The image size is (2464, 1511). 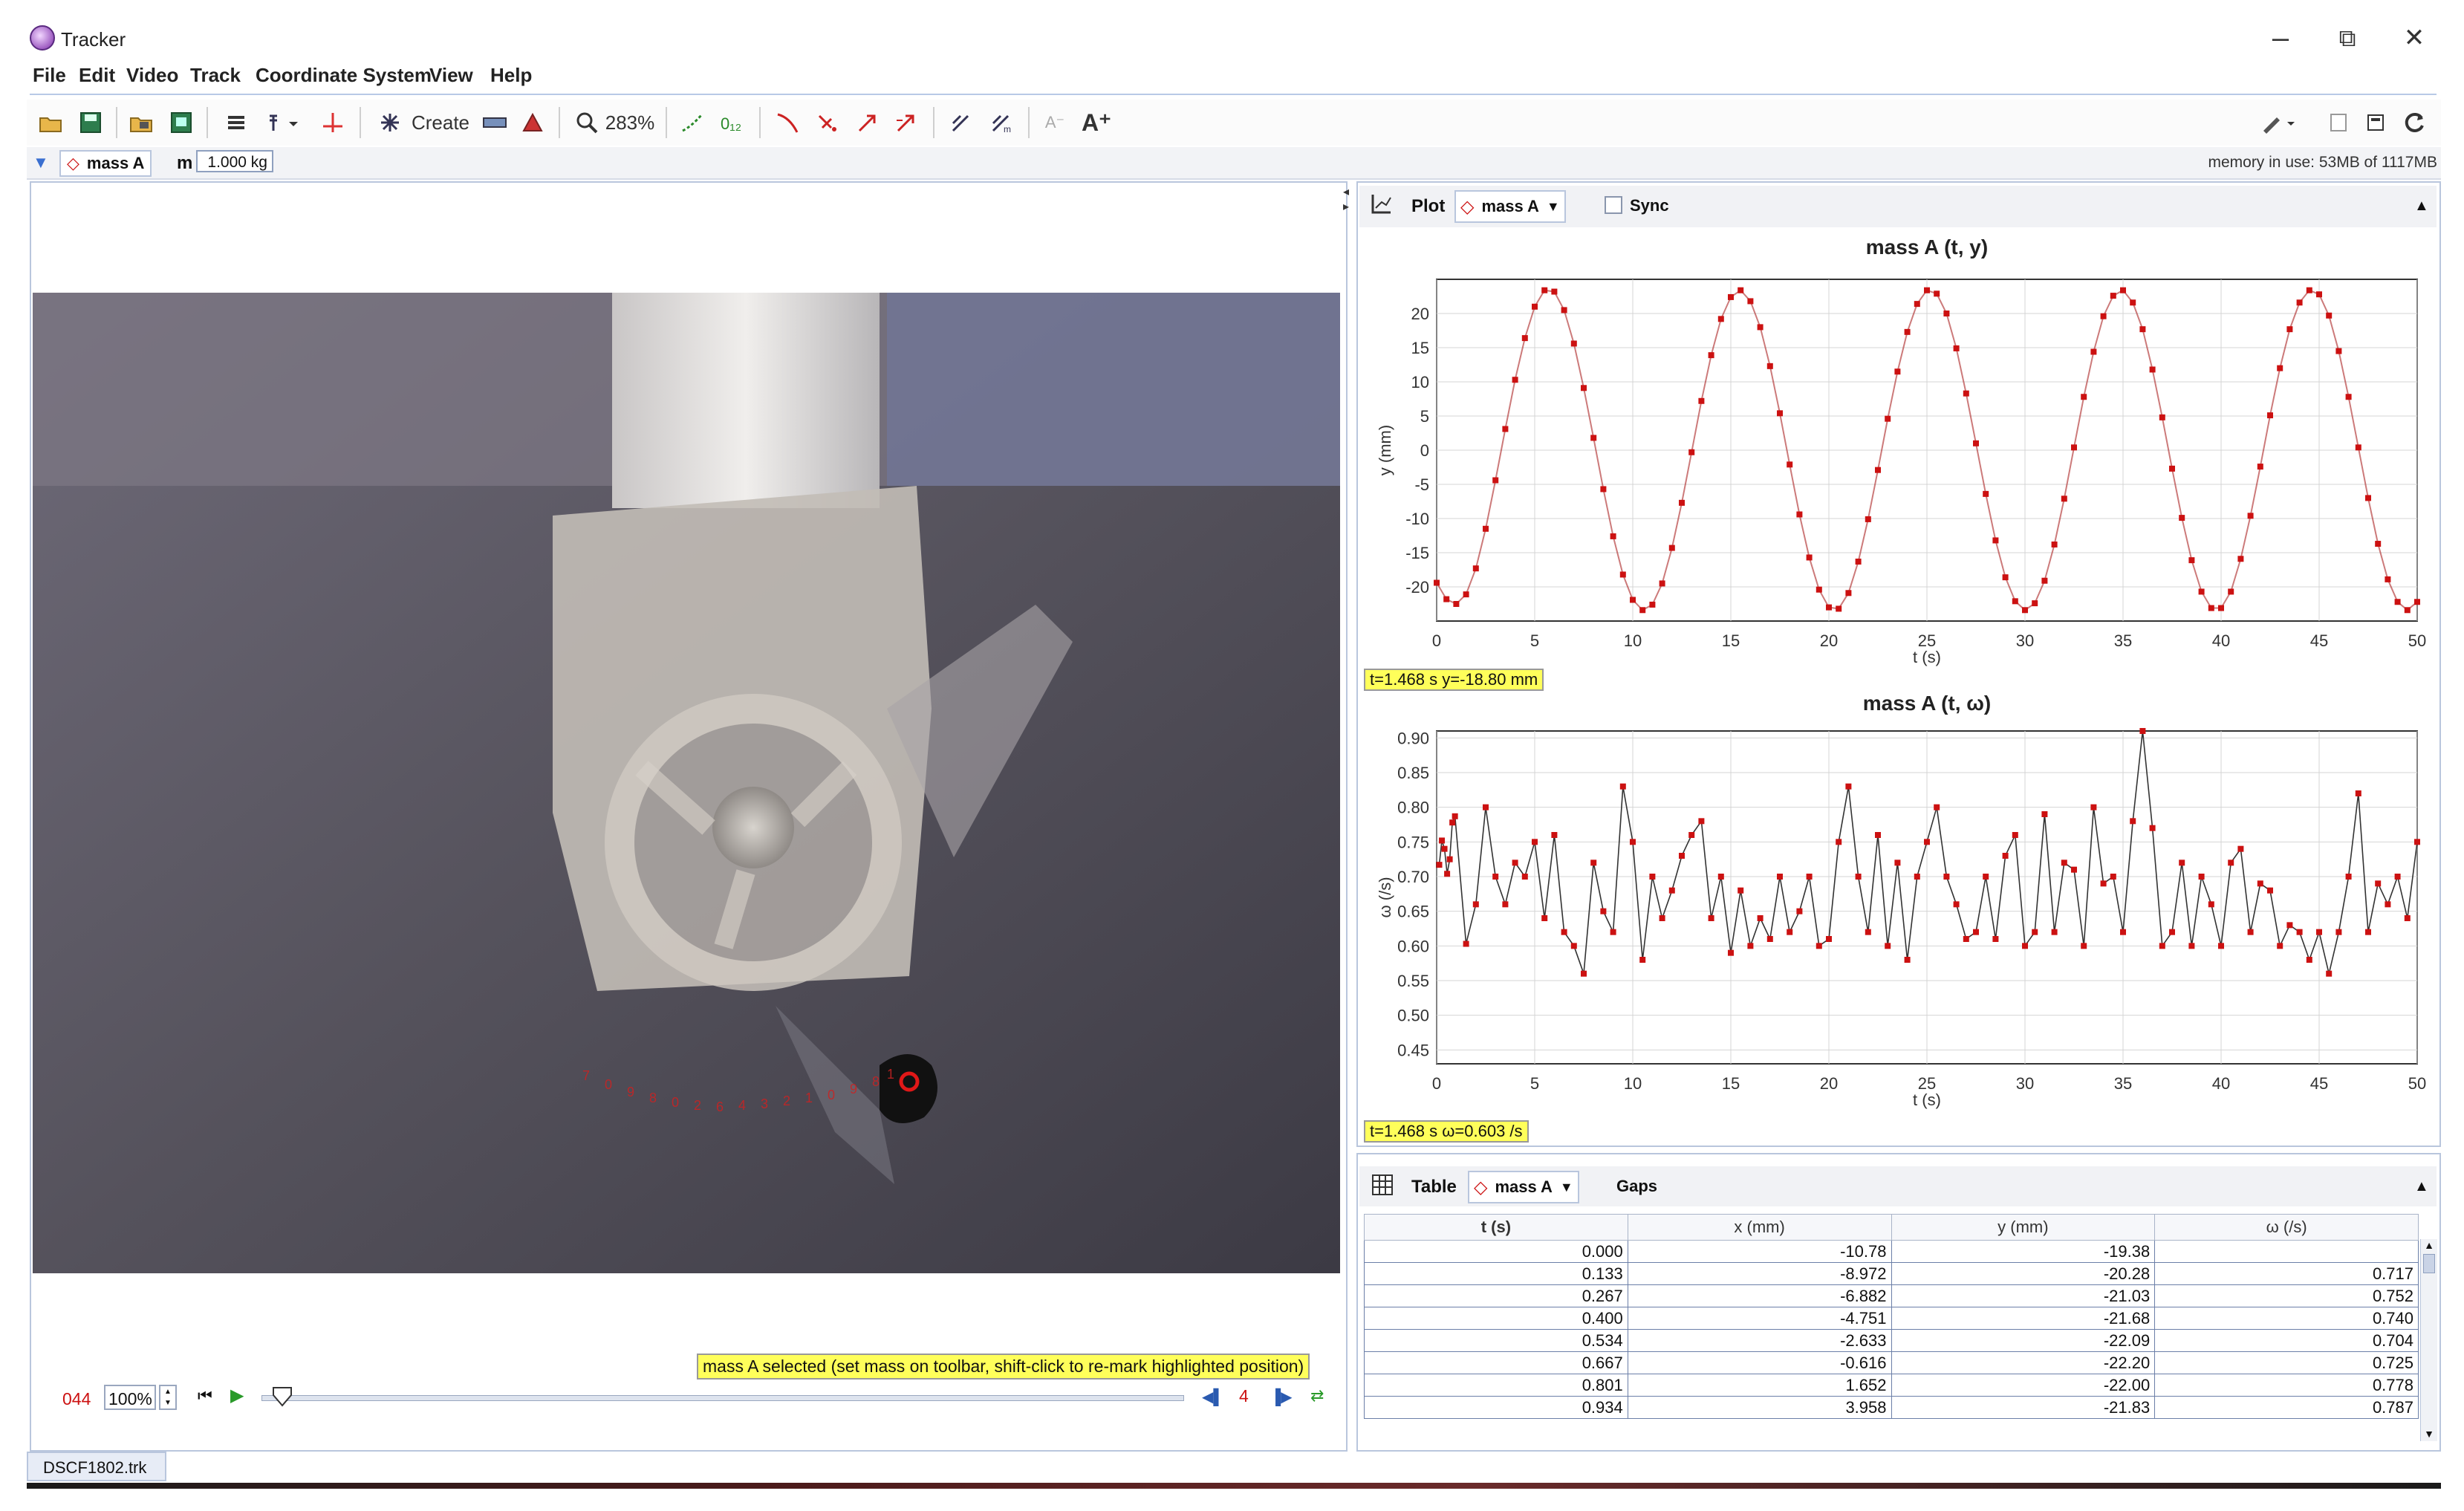 I want to click on center-of-mass-icon: m, so click(x=1001, y=122).